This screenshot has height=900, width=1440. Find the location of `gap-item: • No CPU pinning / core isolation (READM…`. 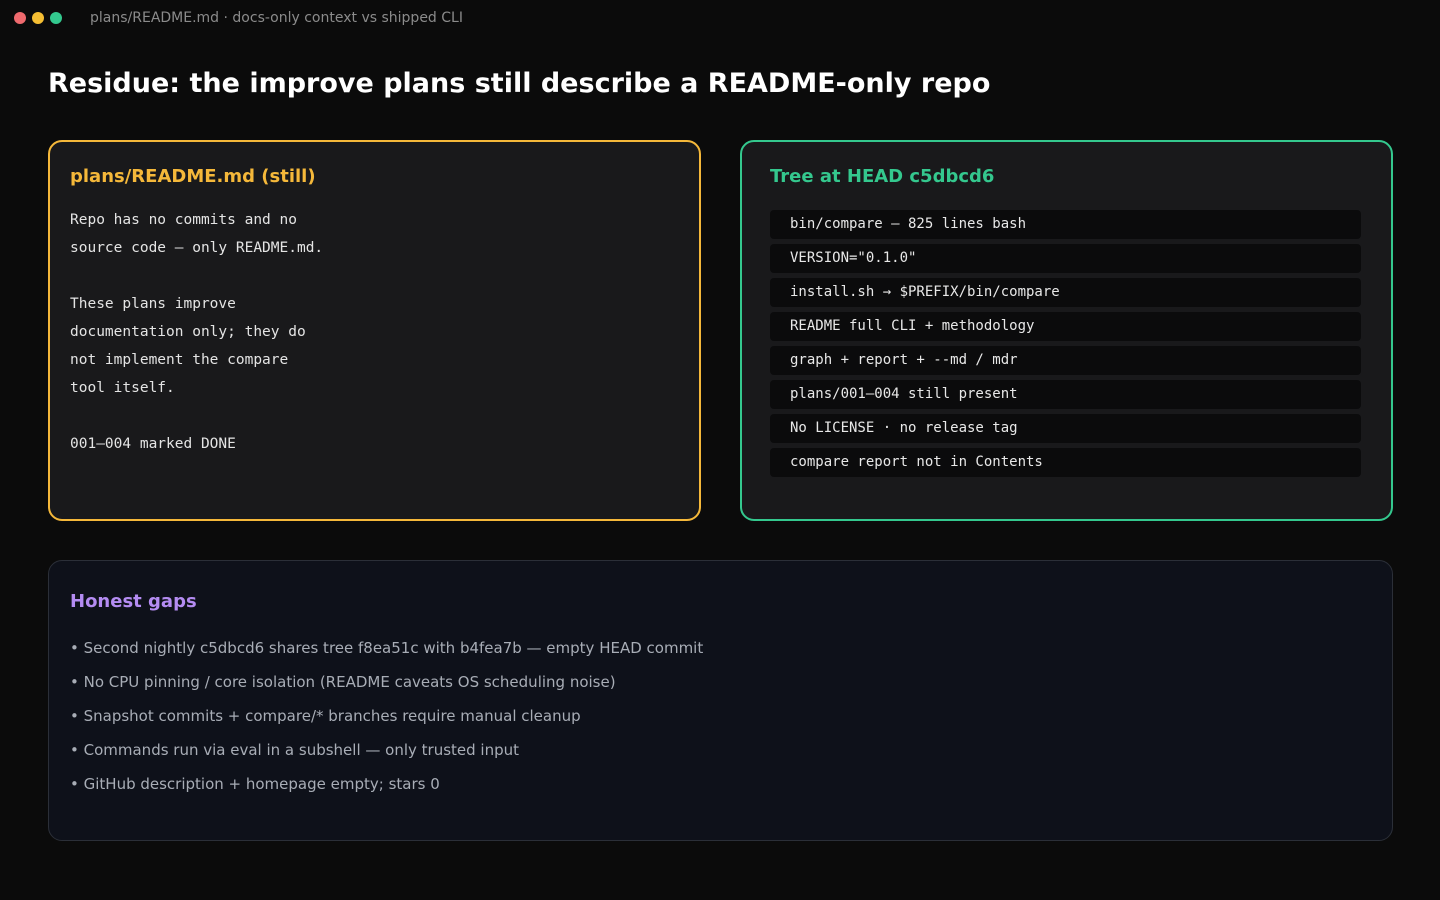

gap-item: • No CPU pinning / core isolation (READM… is located at coordinates (343, 682).